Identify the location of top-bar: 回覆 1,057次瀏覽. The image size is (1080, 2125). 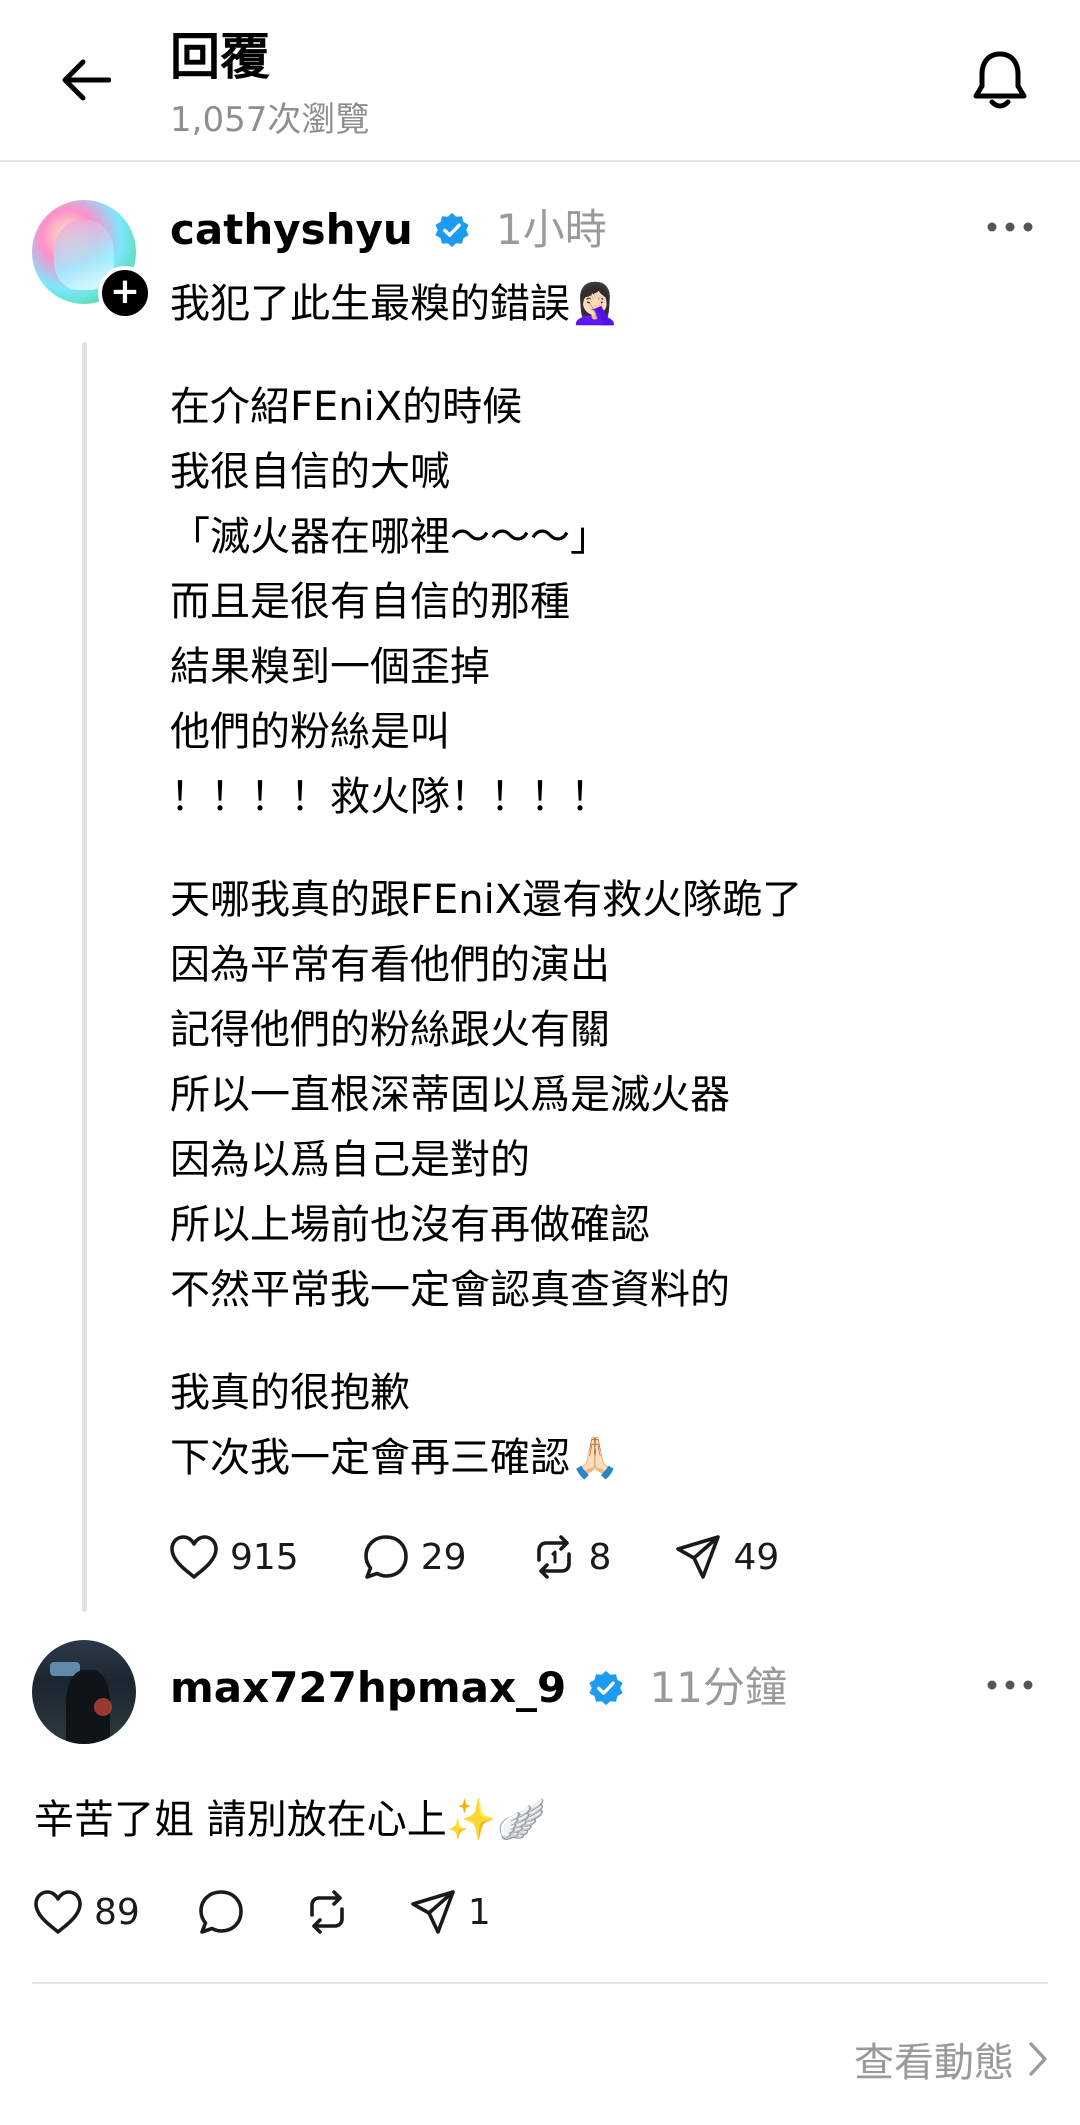
(540, 81).